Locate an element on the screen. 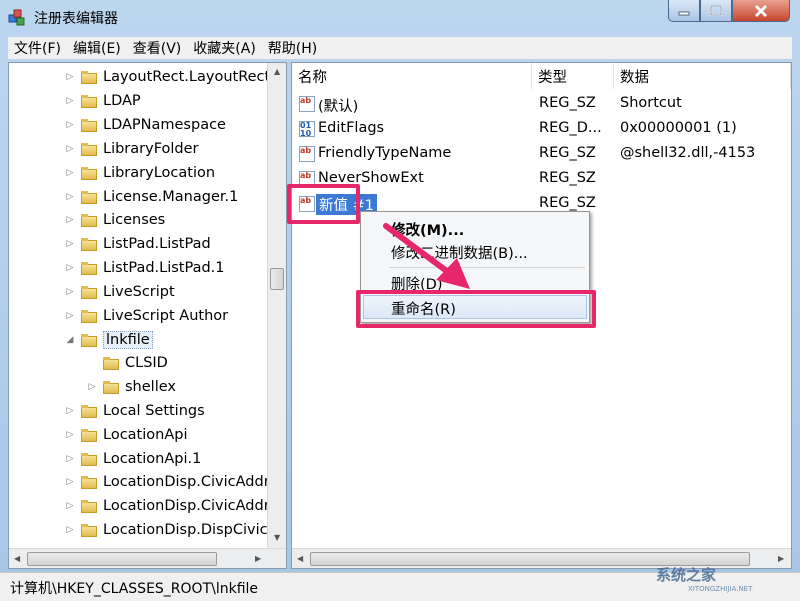 The image size is (800, 601). watermark-site: XITONGZHIJIA.NET is located at coordinates (720, 589).